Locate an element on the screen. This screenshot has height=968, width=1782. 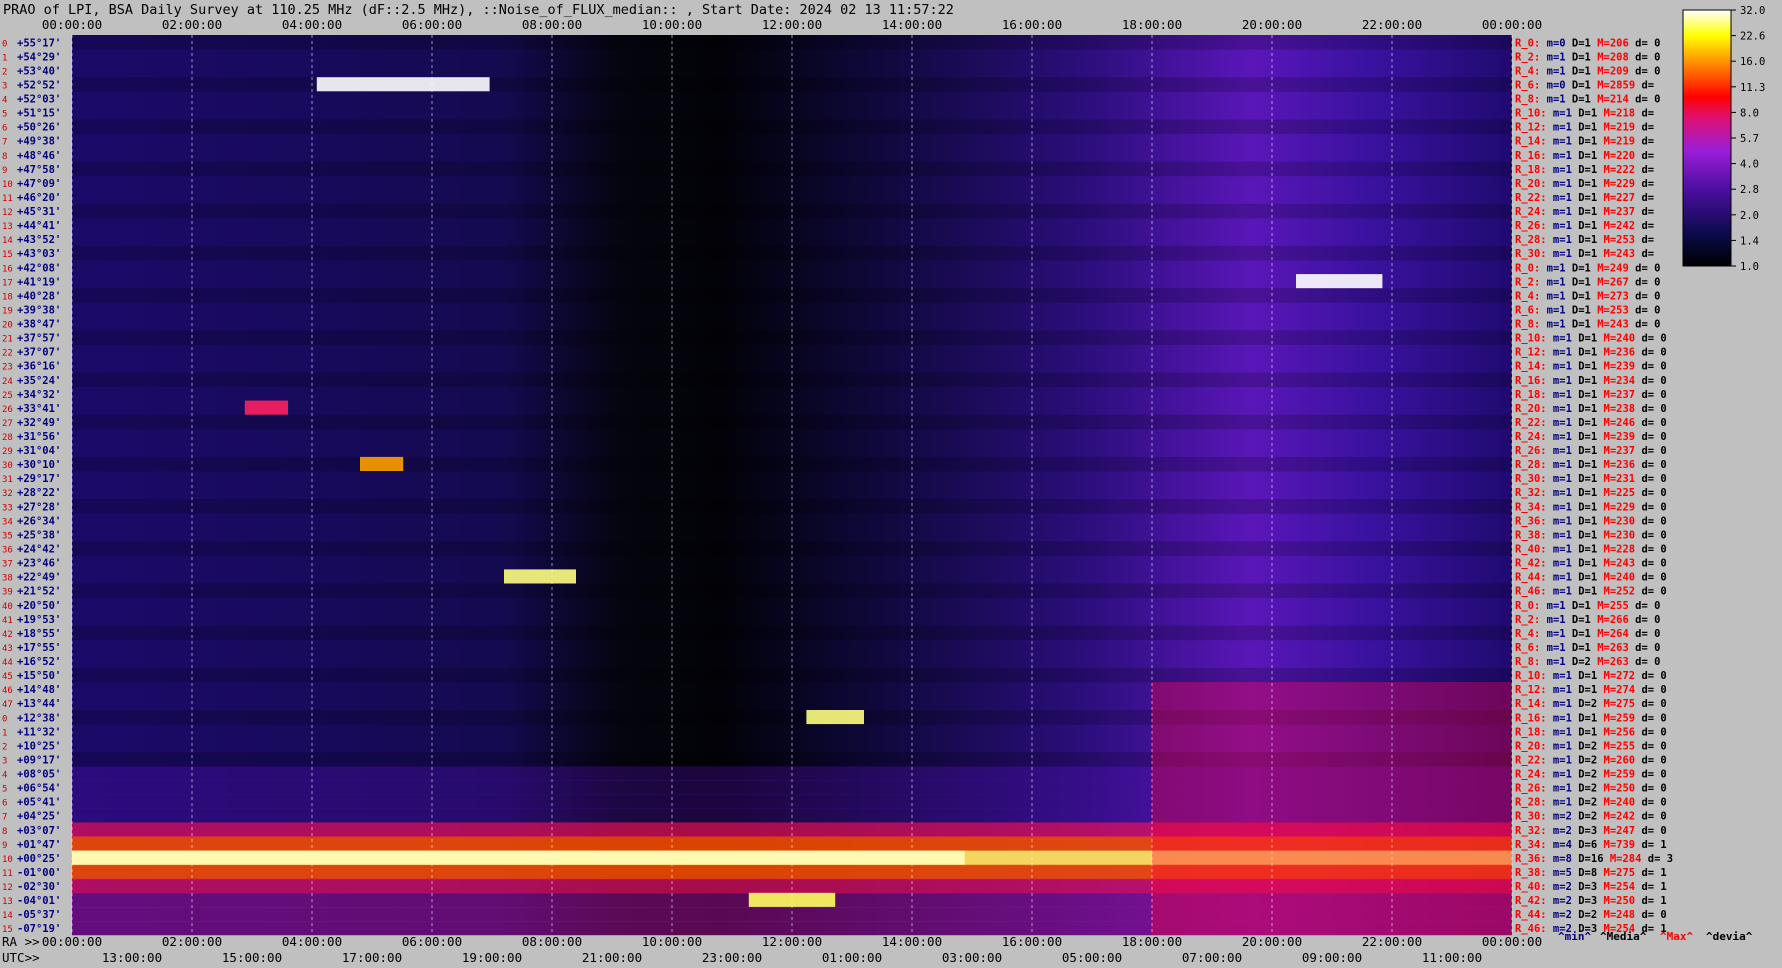
row-stat: R_4: m=1 D=1 M=273 d= 0 is located at coordinates (1587, 296).